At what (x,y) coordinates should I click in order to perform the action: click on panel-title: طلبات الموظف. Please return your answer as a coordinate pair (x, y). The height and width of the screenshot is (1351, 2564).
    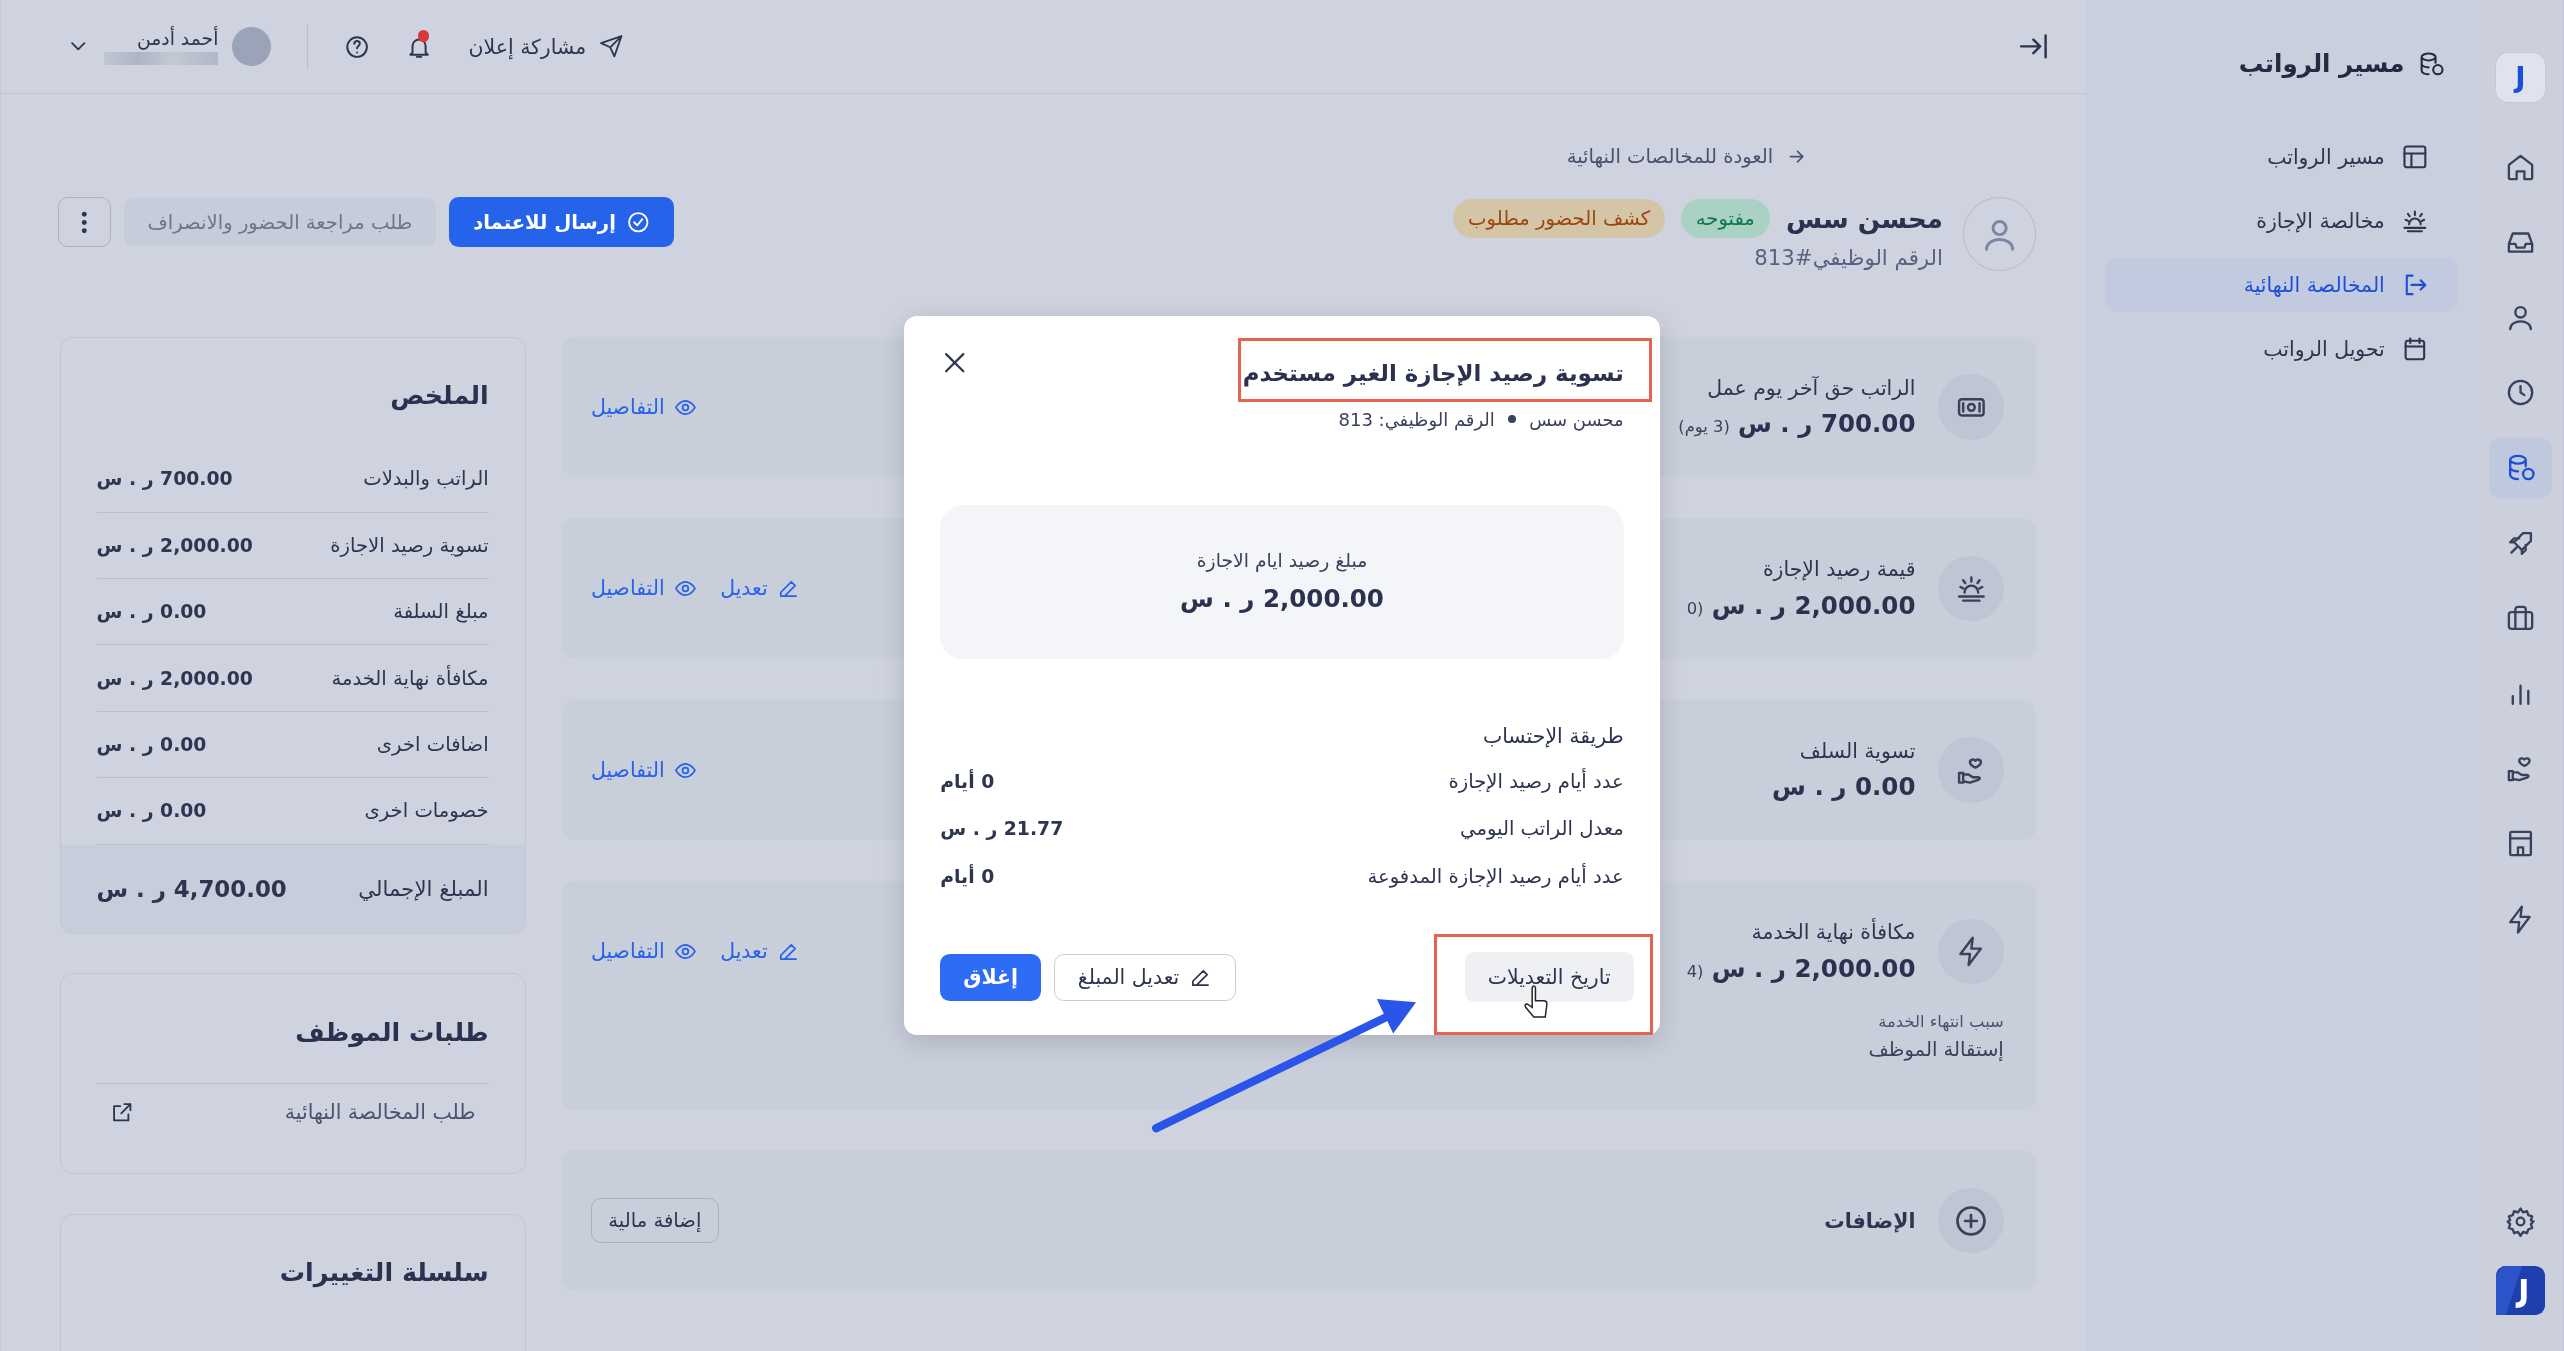
    Looking at the image, I should click on (391, 1031).